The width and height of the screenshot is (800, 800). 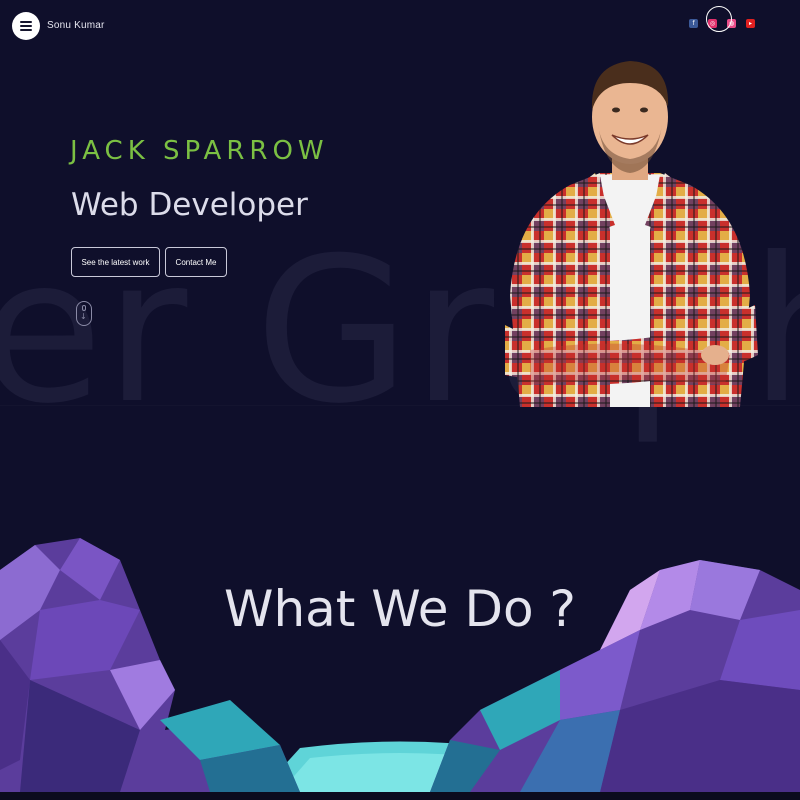 I want to click on brand-name: Sonu Kumar, so click(x=76, y=25).